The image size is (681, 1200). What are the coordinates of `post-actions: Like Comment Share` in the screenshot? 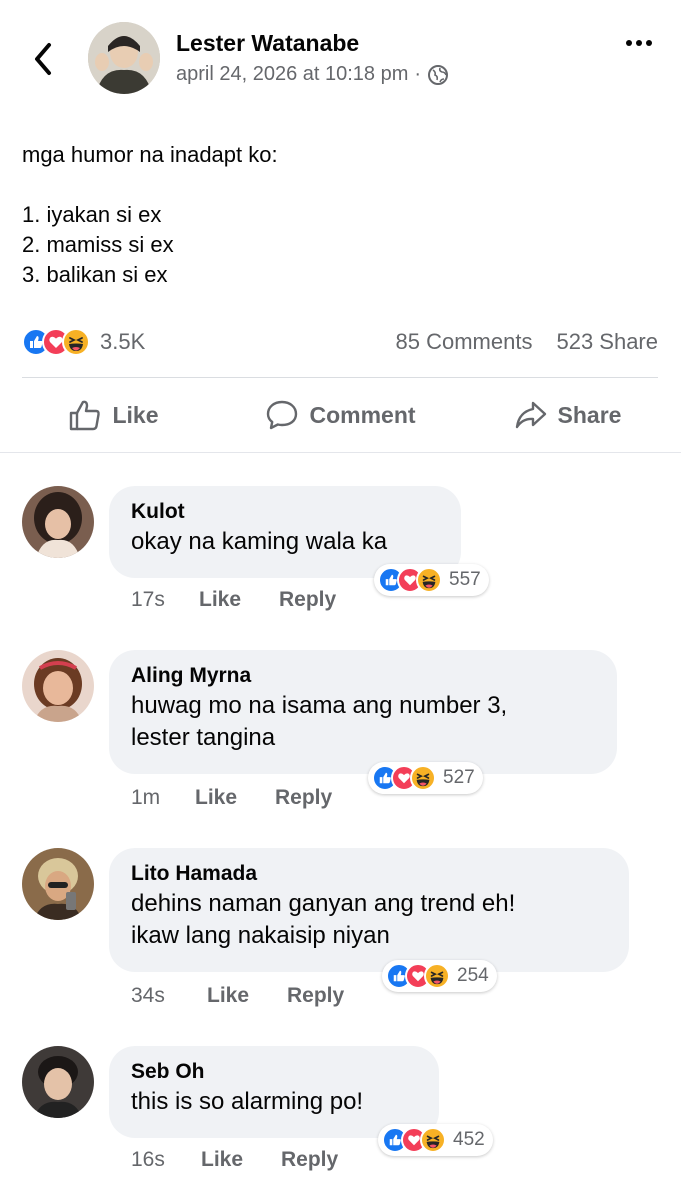 It's located at (340, 415).